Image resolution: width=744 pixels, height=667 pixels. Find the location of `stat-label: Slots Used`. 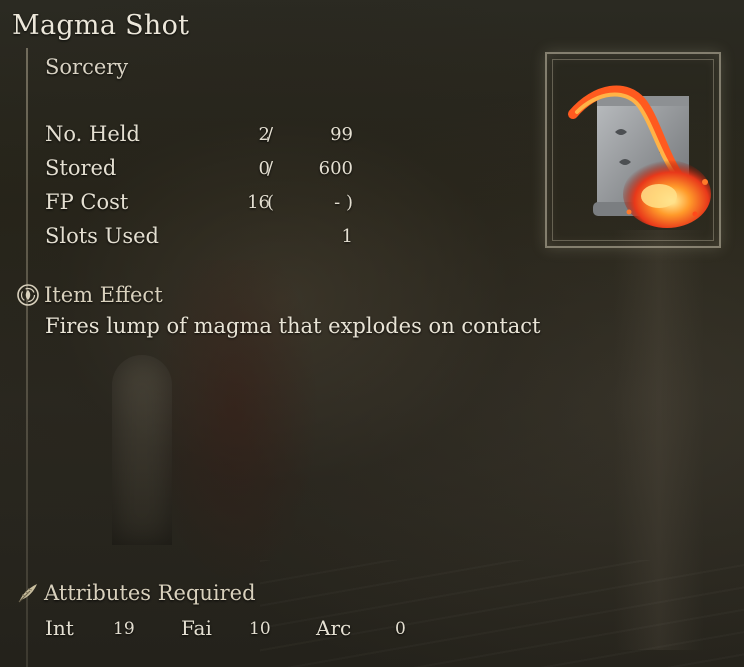

stat-label: Slots Used is located at coordinates (102, 236).